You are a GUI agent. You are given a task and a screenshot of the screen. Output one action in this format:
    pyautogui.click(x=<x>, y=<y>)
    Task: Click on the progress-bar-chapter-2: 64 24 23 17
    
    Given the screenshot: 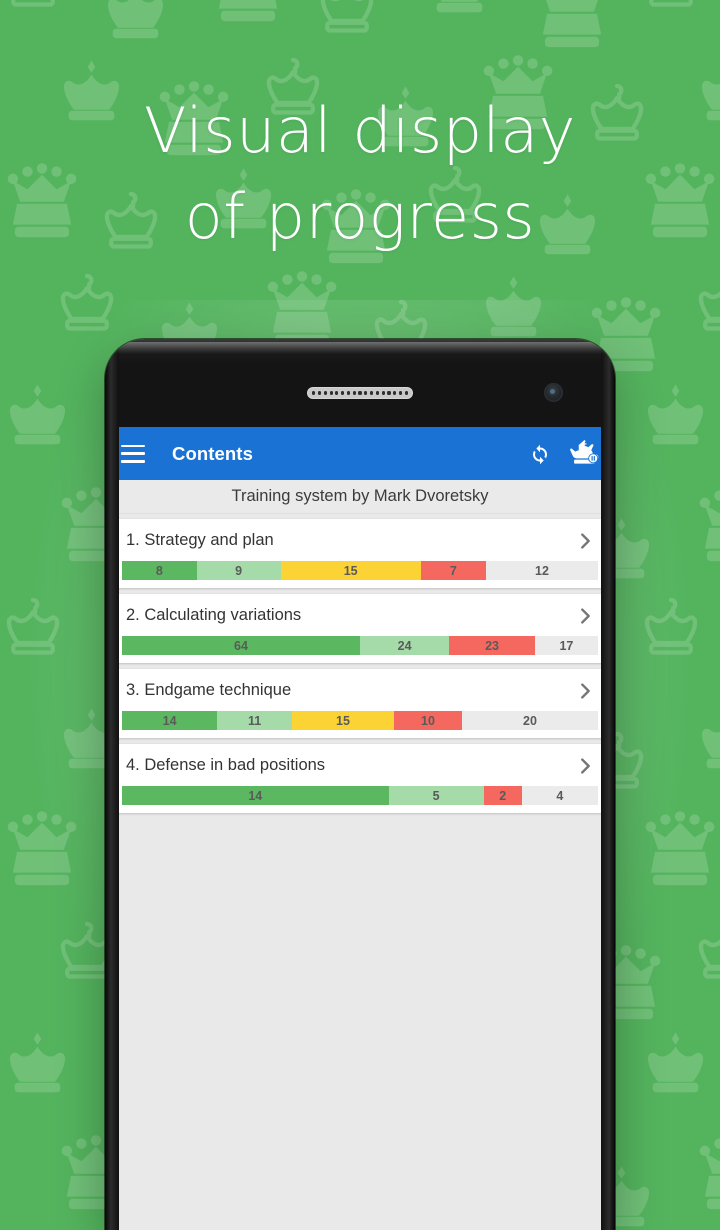 What is the action you would take?
    pyautogui.click(x=360, y=645)
    